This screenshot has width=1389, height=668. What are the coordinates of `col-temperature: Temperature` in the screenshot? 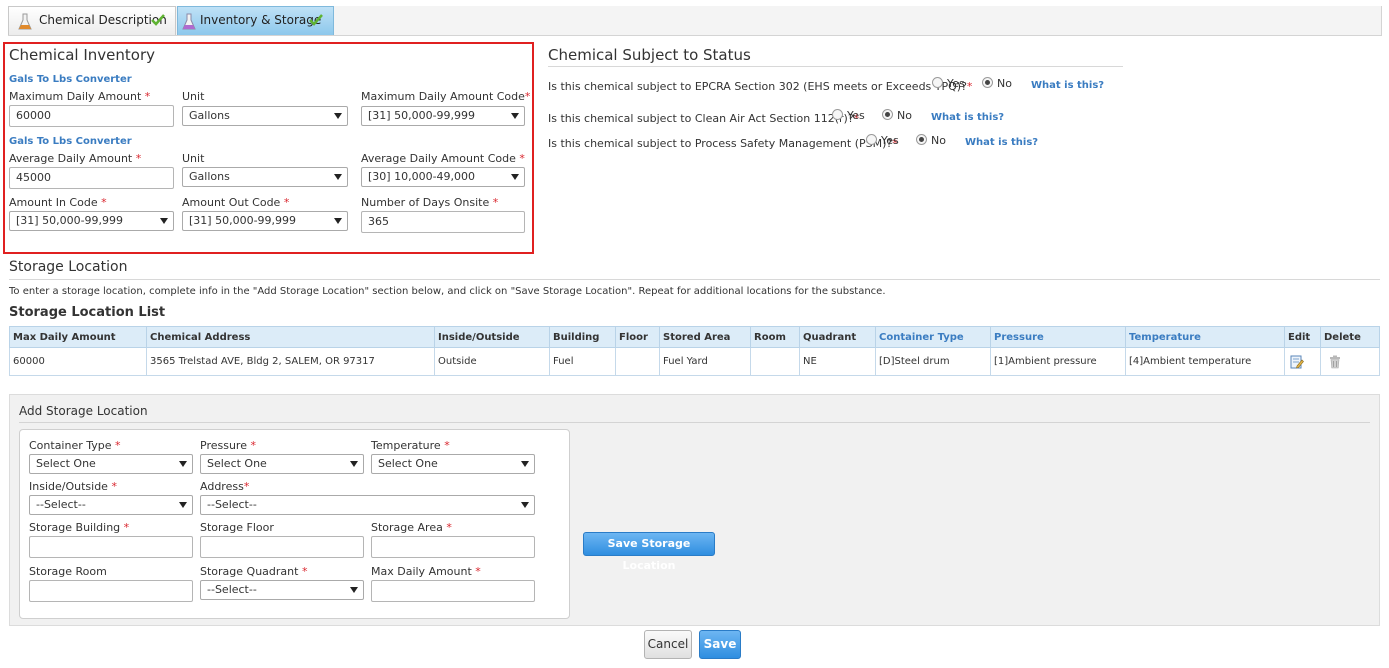 It's located at (1205, 337).